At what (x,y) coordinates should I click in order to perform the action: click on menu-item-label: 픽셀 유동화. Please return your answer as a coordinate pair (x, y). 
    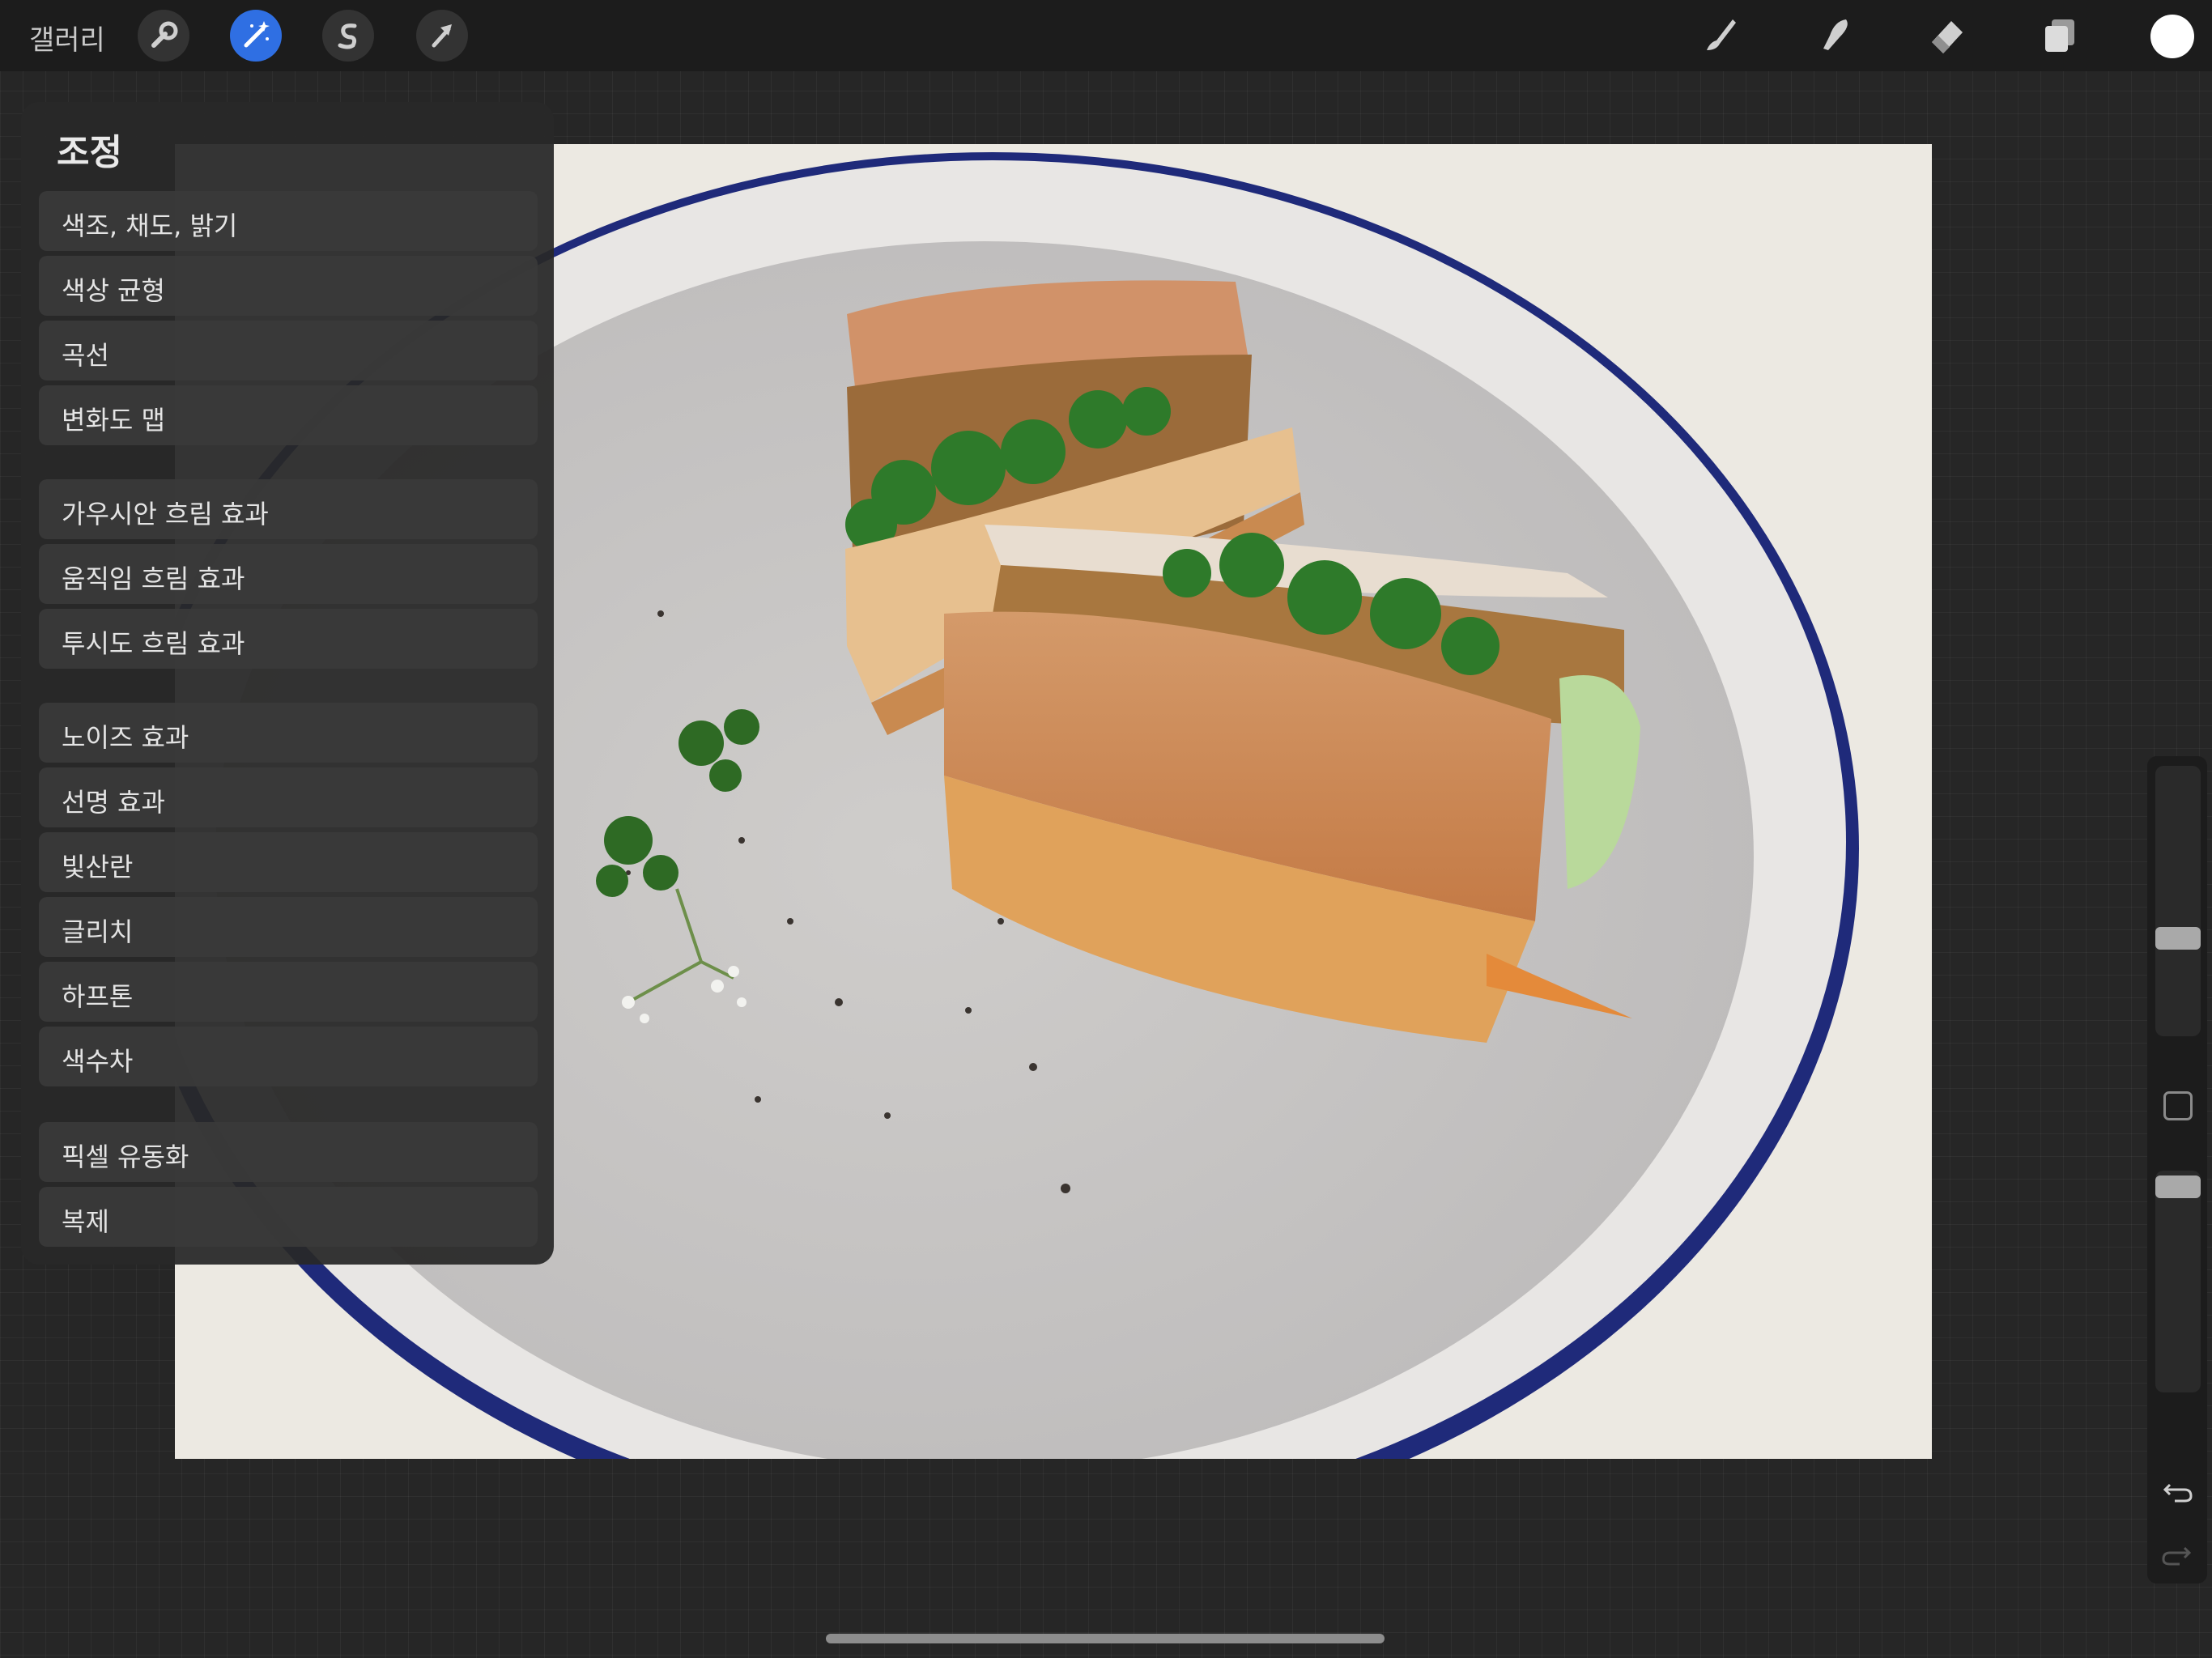
    Looking at the image, I should click on (125, 1156).